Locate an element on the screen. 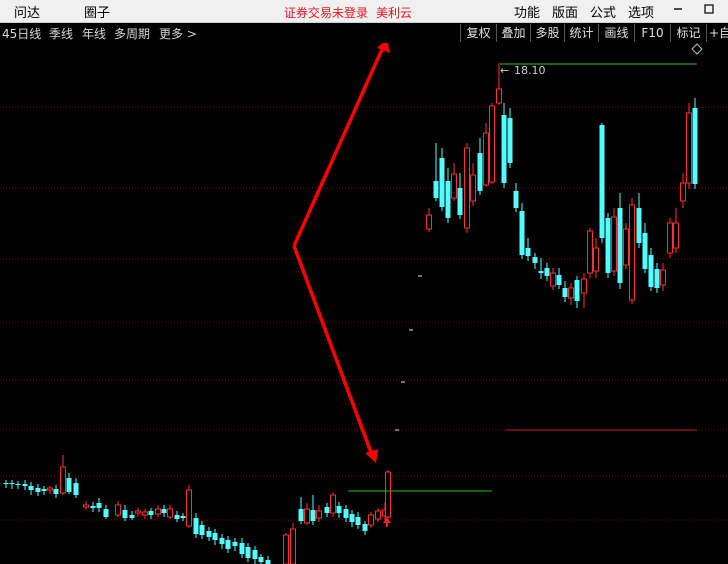 This screenshot has width=728, height=564. btn-statistics: 统计 is located at coordinates (581, 33).